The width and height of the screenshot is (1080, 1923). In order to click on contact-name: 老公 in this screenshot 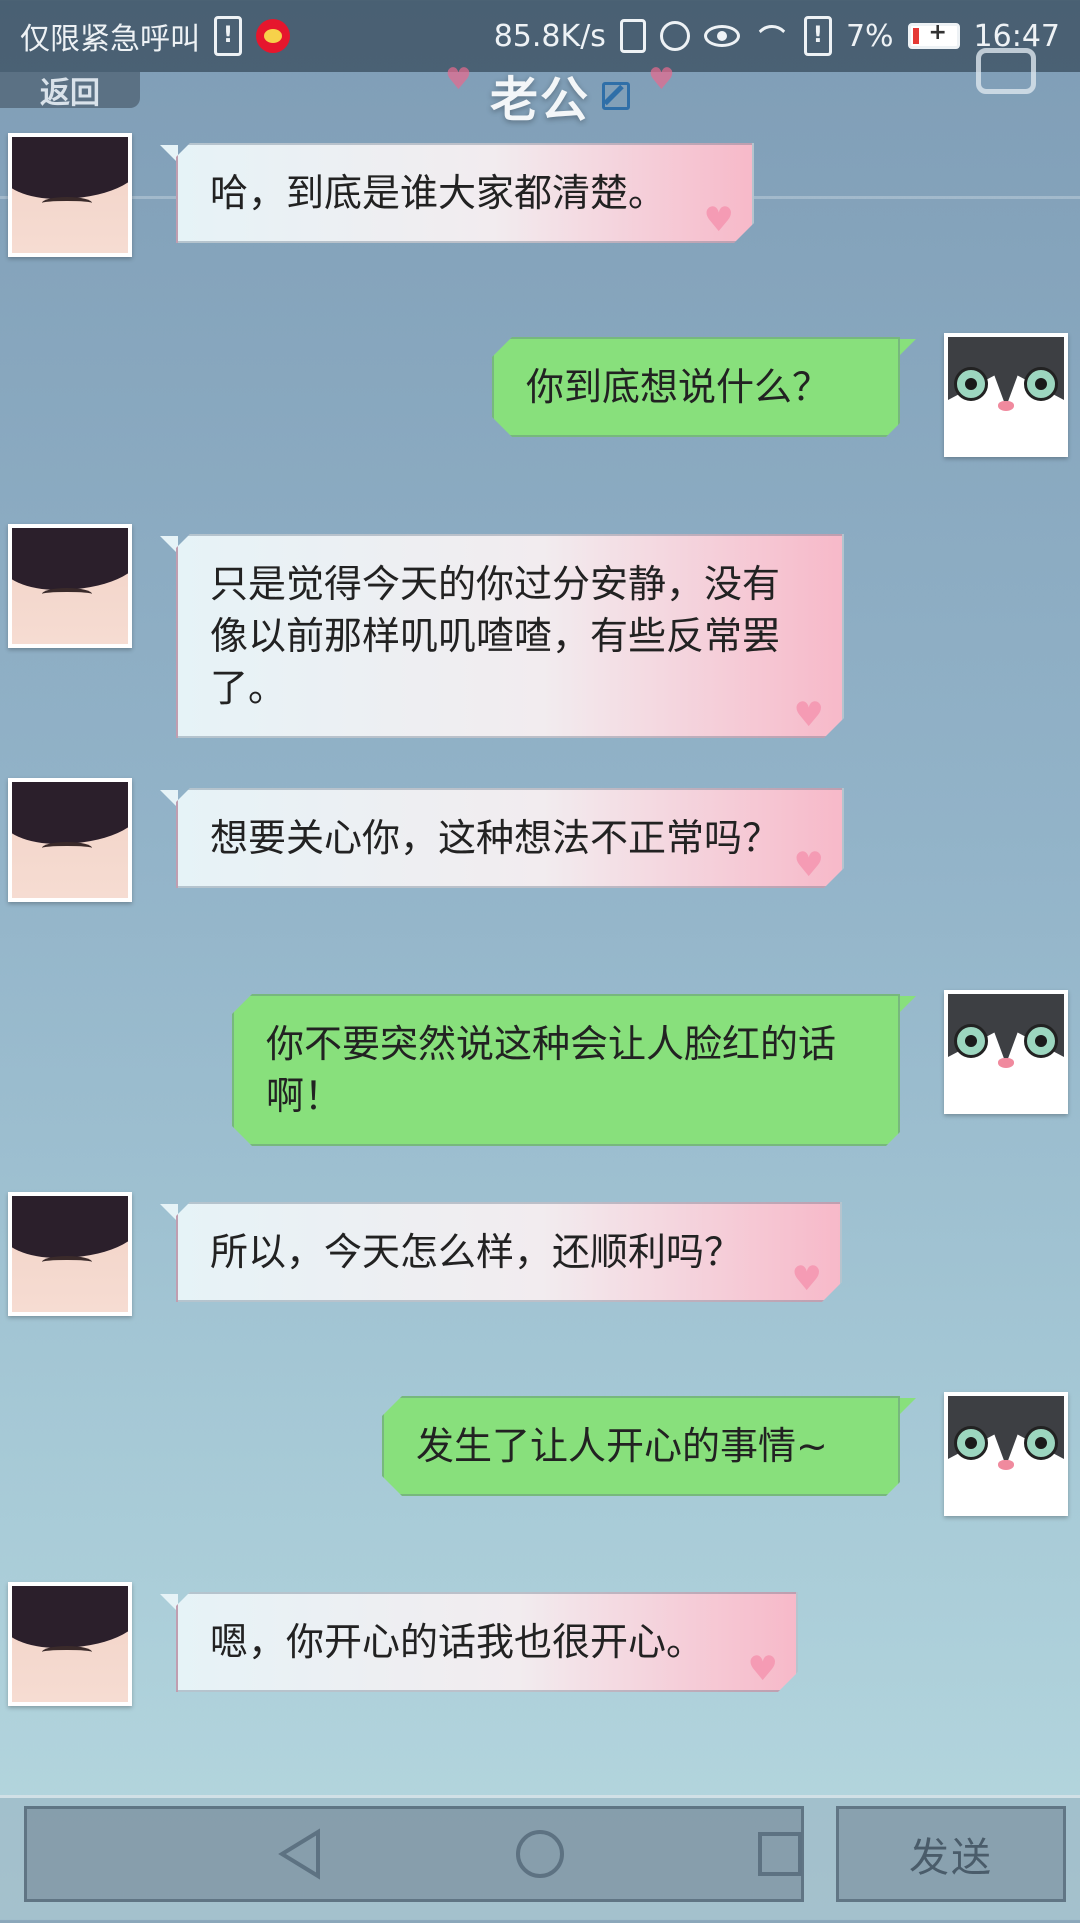, I will do `click(539, 100)`.